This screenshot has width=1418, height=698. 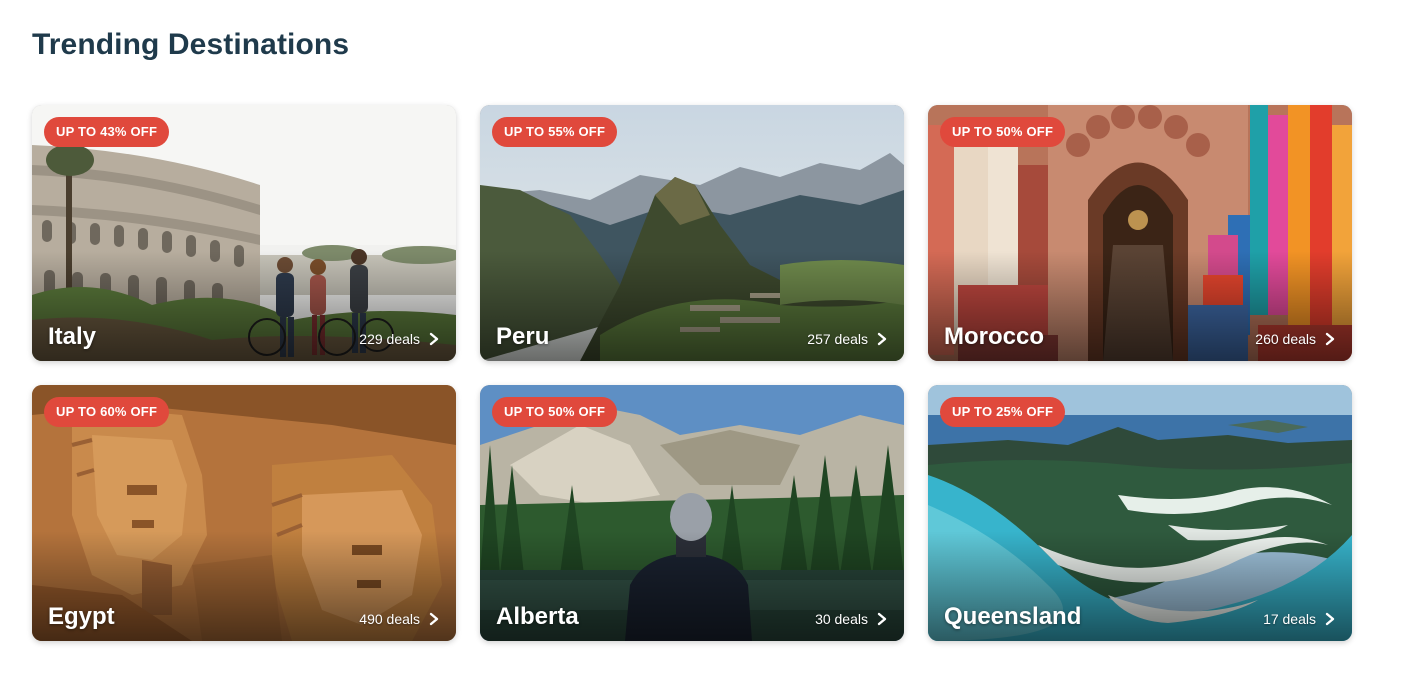 I want to click on deals-count: 229 deals, so click(x=389, y=339).